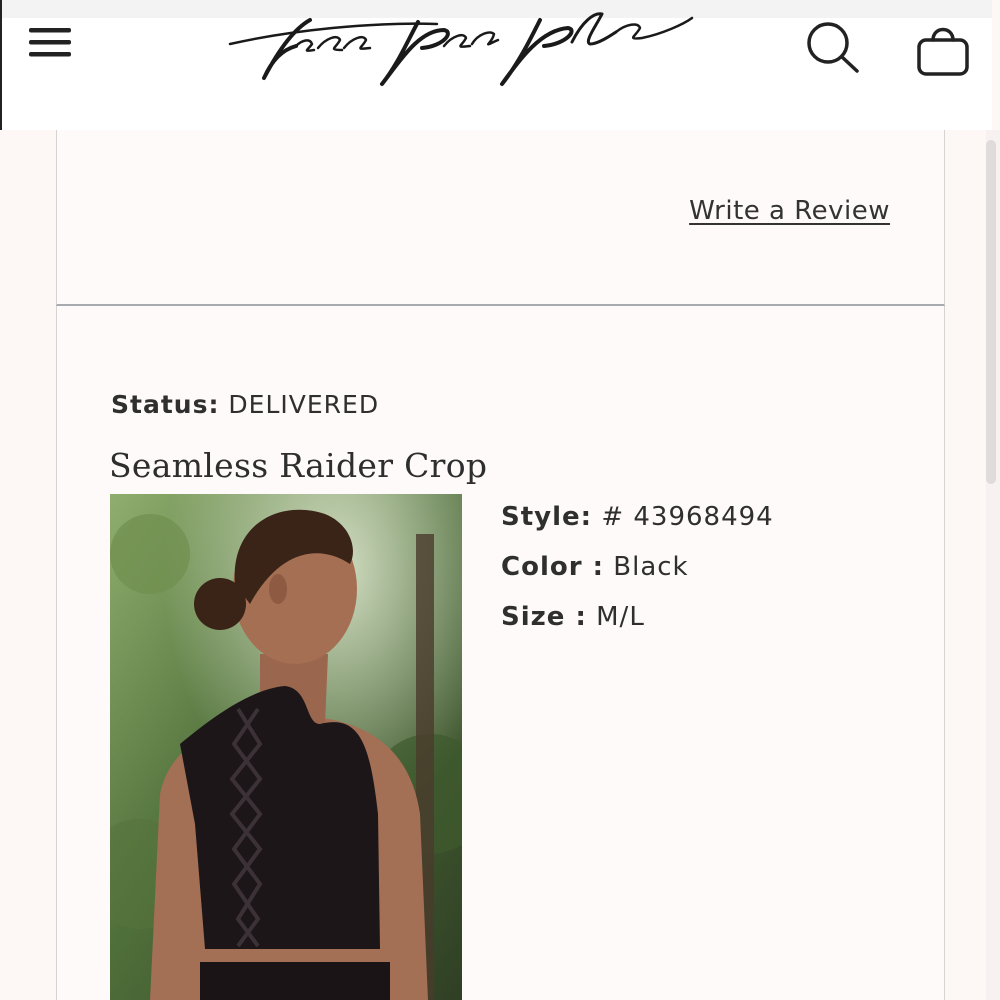 The image size is (1000, 1000). I want to click on color-row: Color : Black, so click(637, 577).